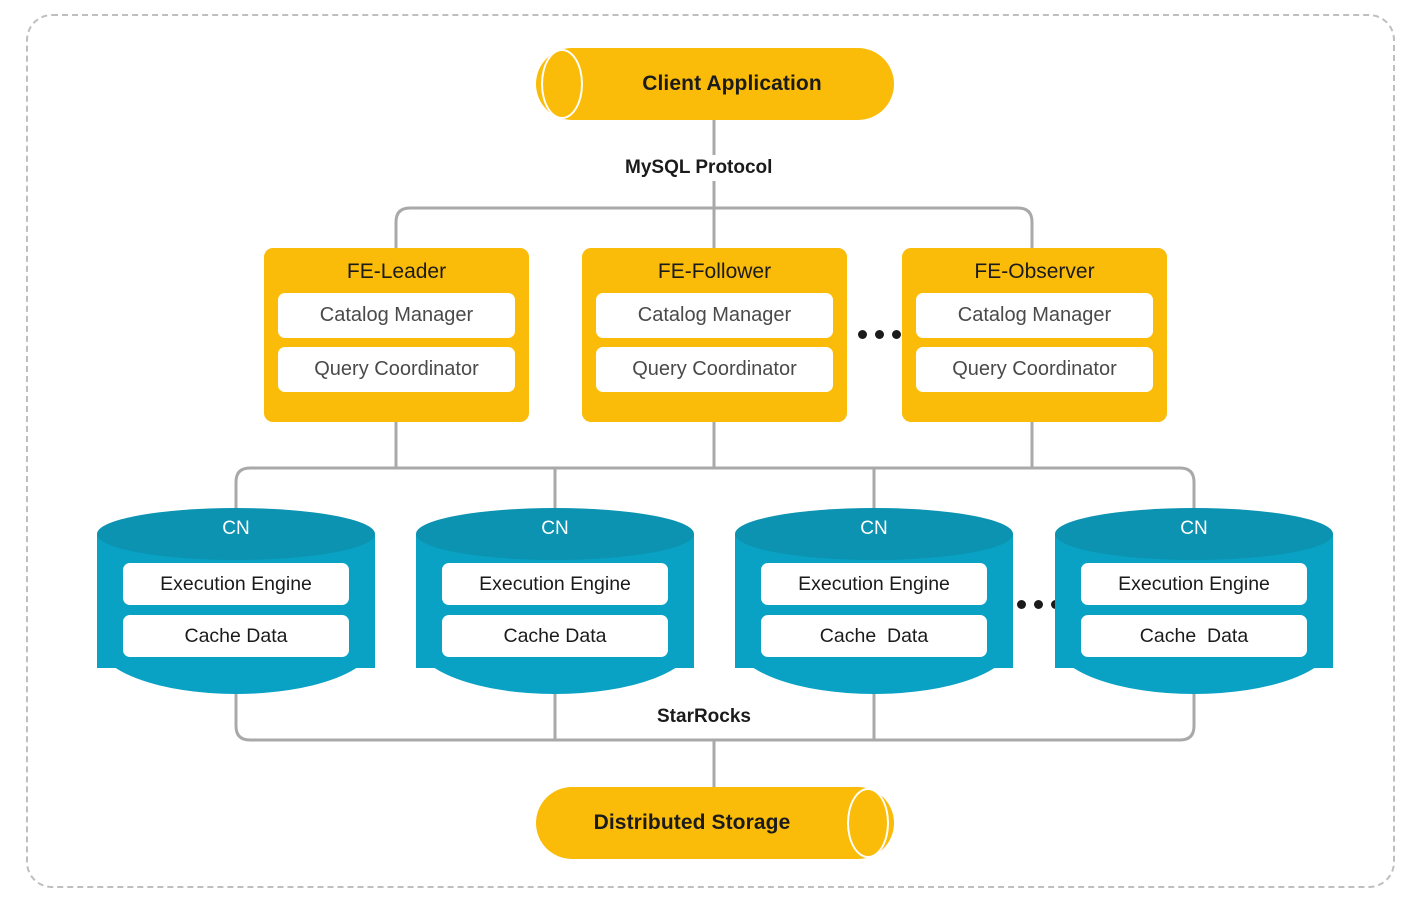 The image size is (1421, 906). I want to click on cn-3-cache-data: Cache Data, so click(874, 636).